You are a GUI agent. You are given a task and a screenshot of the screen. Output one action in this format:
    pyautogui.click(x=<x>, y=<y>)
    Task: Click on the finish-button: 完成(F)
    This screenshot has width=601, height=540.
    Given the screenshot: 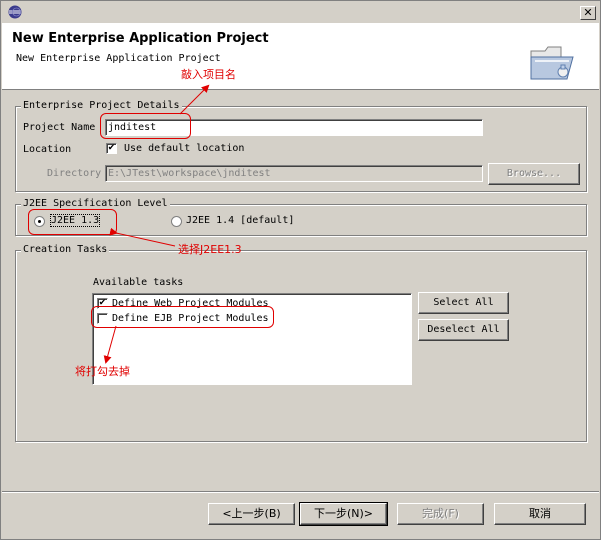 What is the action you would take?
    pyautogui.click(x=440, y=514)
    